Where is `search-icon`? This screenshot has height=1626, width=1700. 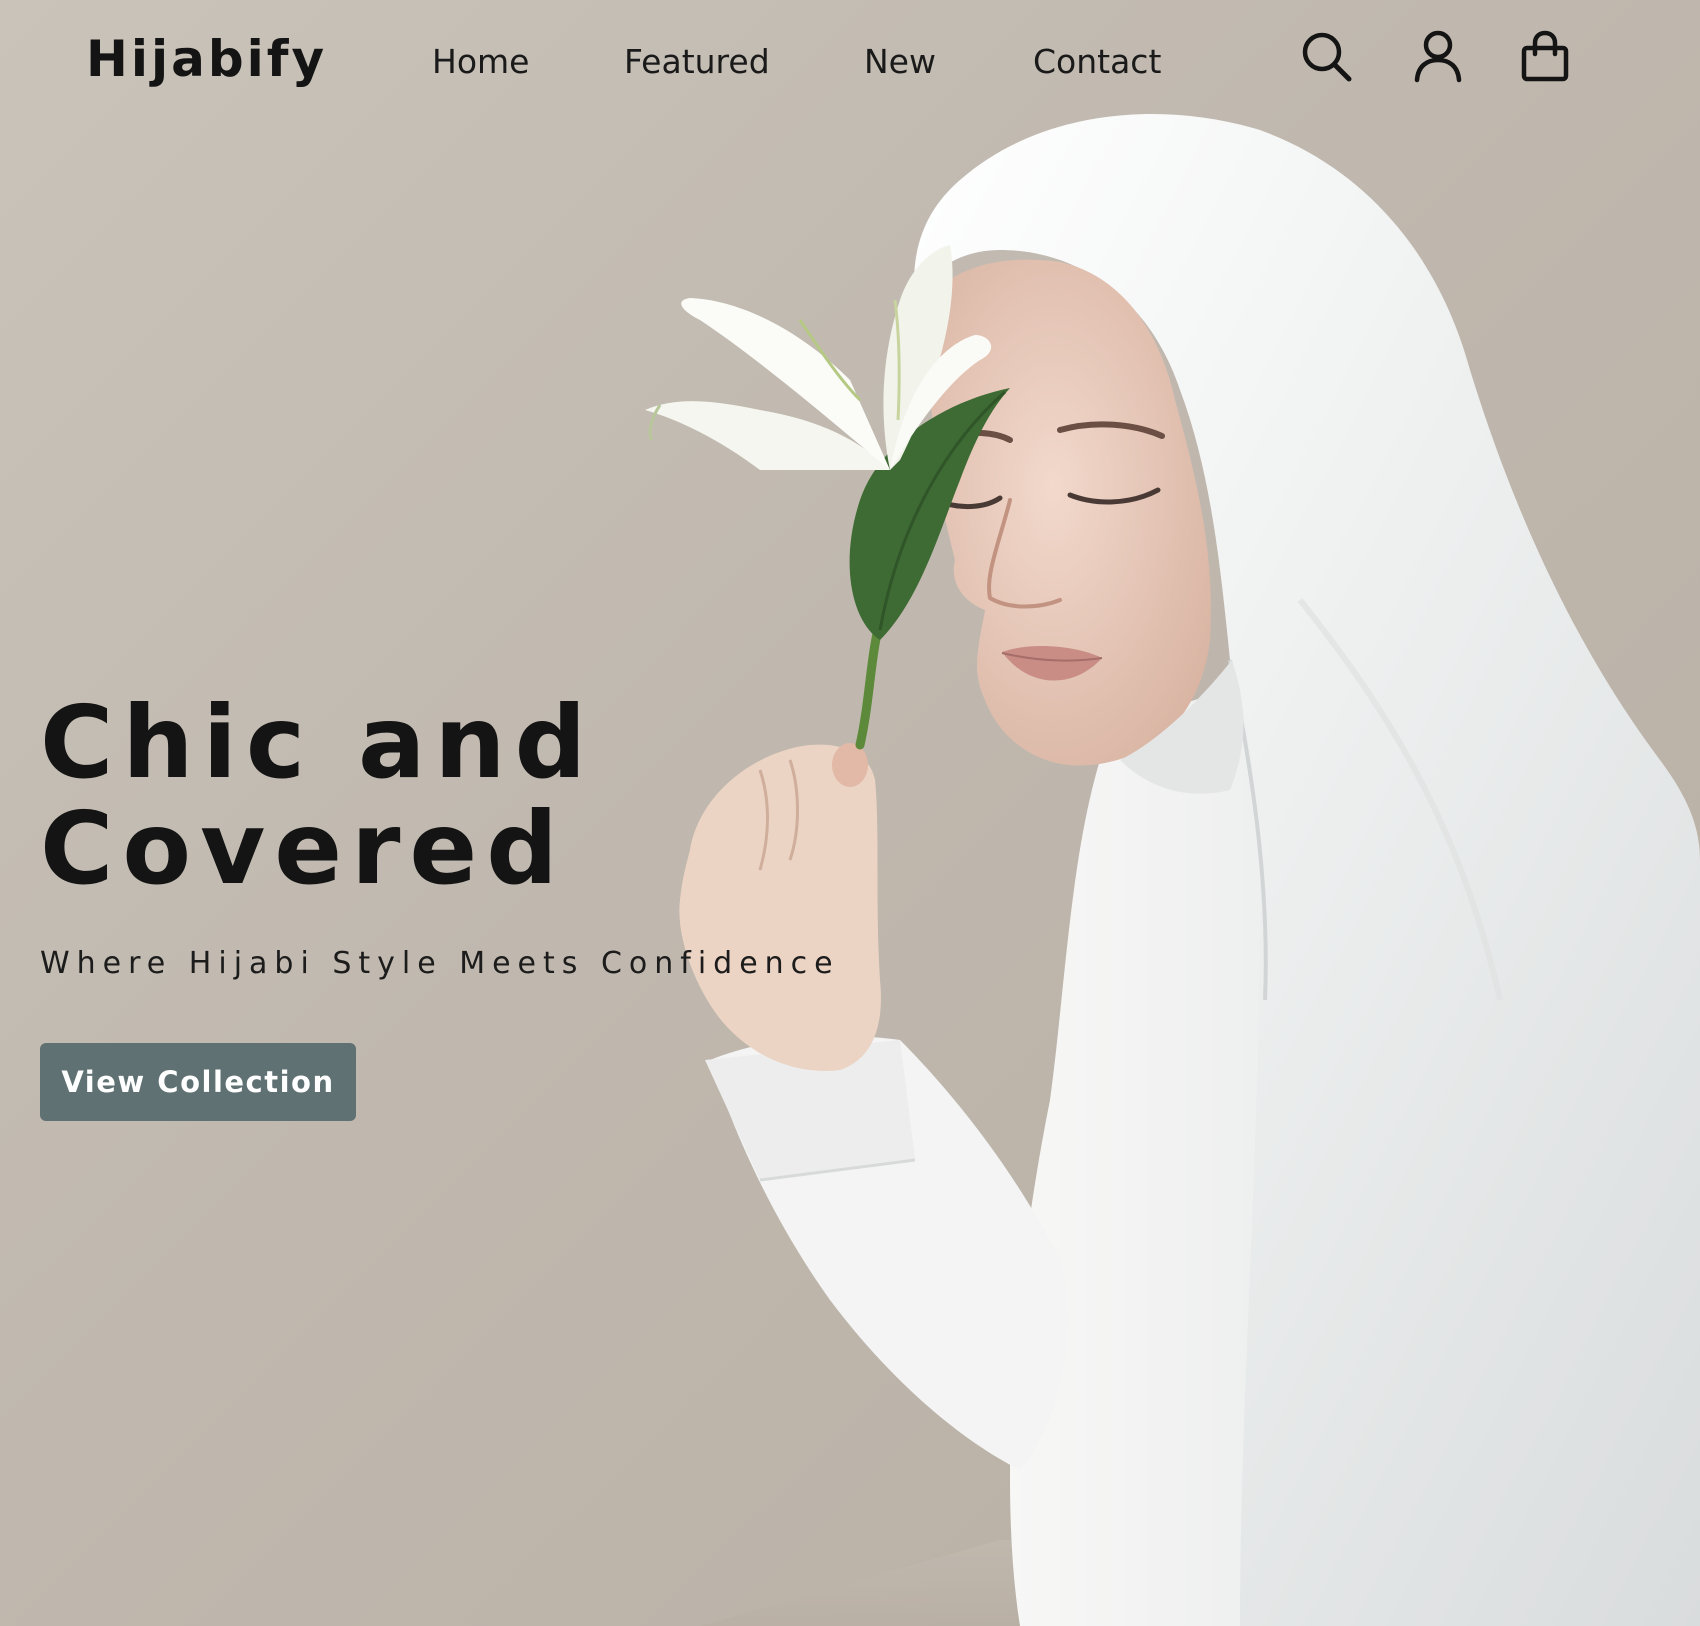
search-icon is located at coordinates (1326, 56).